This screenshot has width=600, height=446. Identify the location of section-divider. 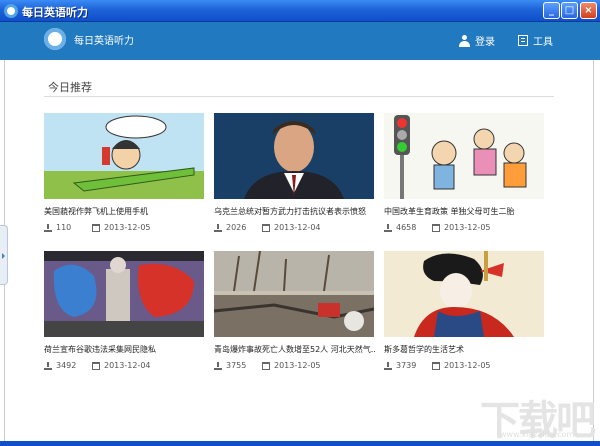
(299, 96).